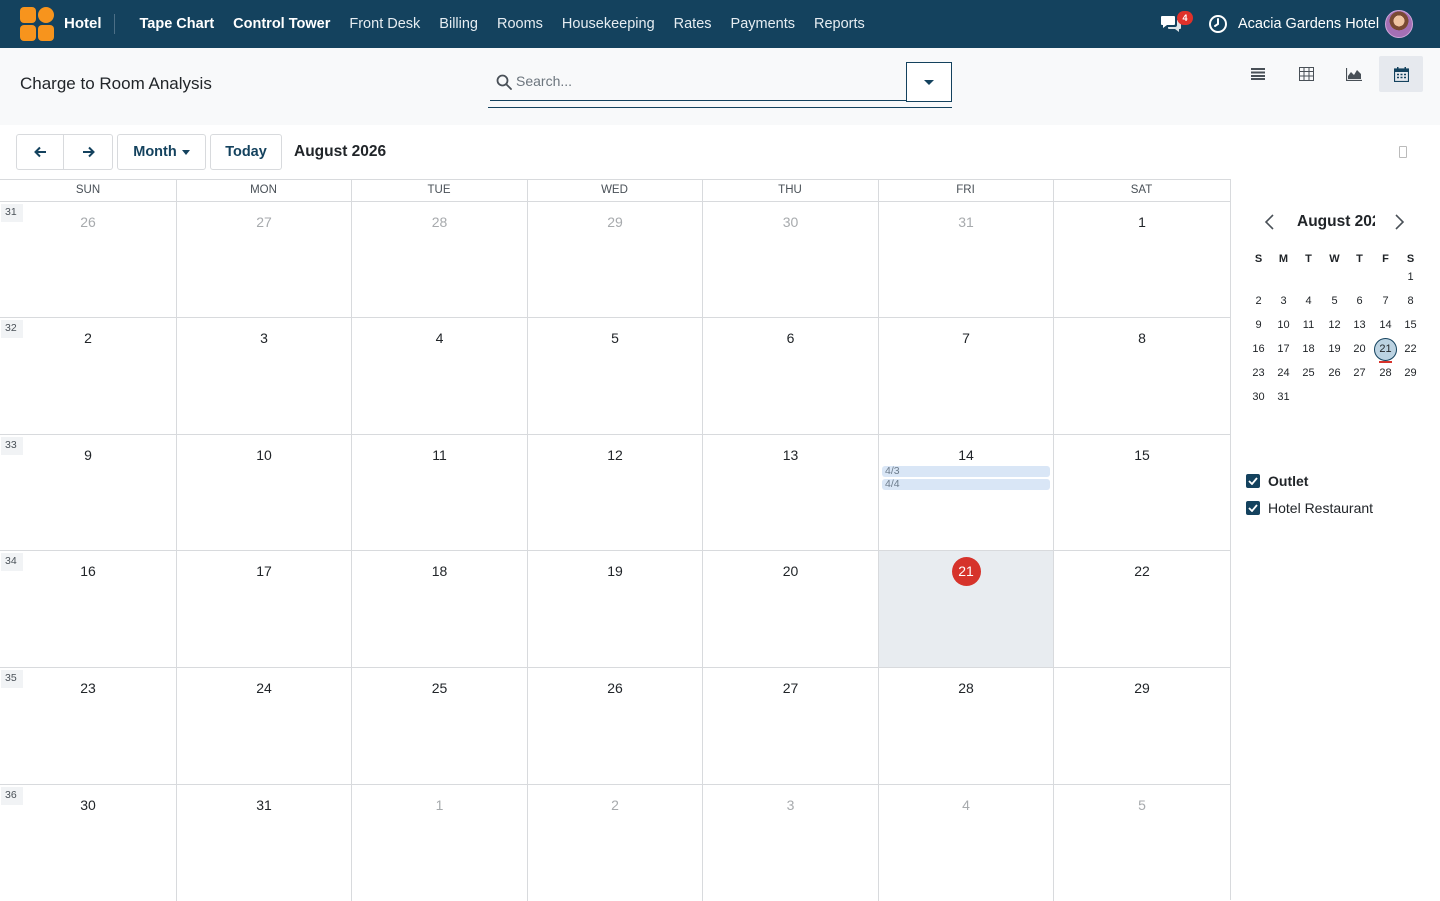  What do you see at coordinates (519, 24) in the screenshot?
I see `nav-item-rooms: Rooms` at bounding box center [519, 24].